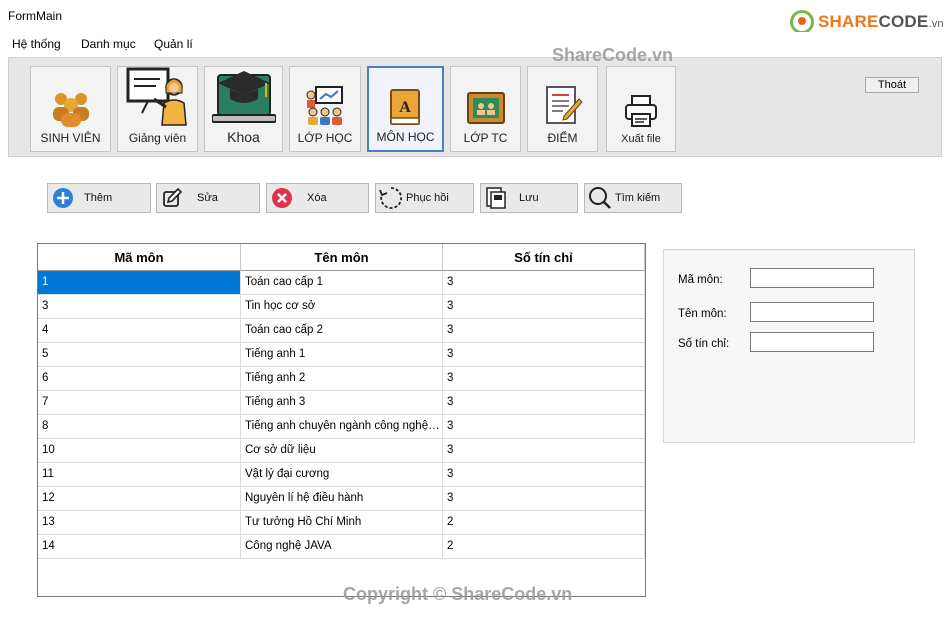 This screenshot has height=625, width=950. Describe the element at coordinates (157, 138) in the screenshot. I see `toolbar-giang-vien-label: Giảng viên` at that location.